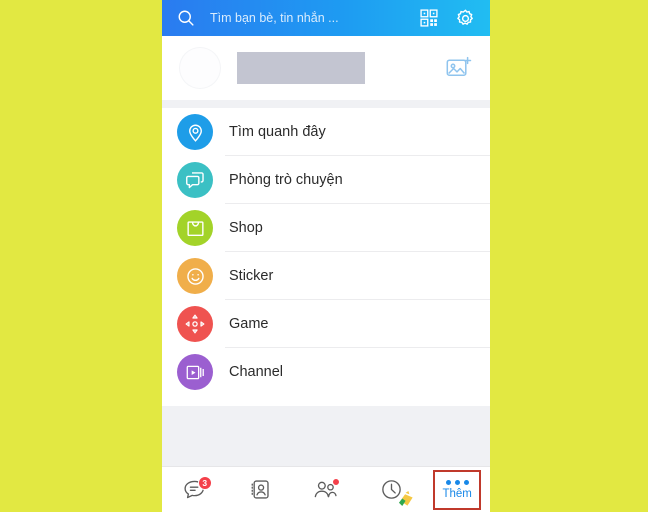 The image size is (648, 512). Describe the element at coordinates (326, 228) in the screenshot. I see `menu-item-shop: Shop` at that location.